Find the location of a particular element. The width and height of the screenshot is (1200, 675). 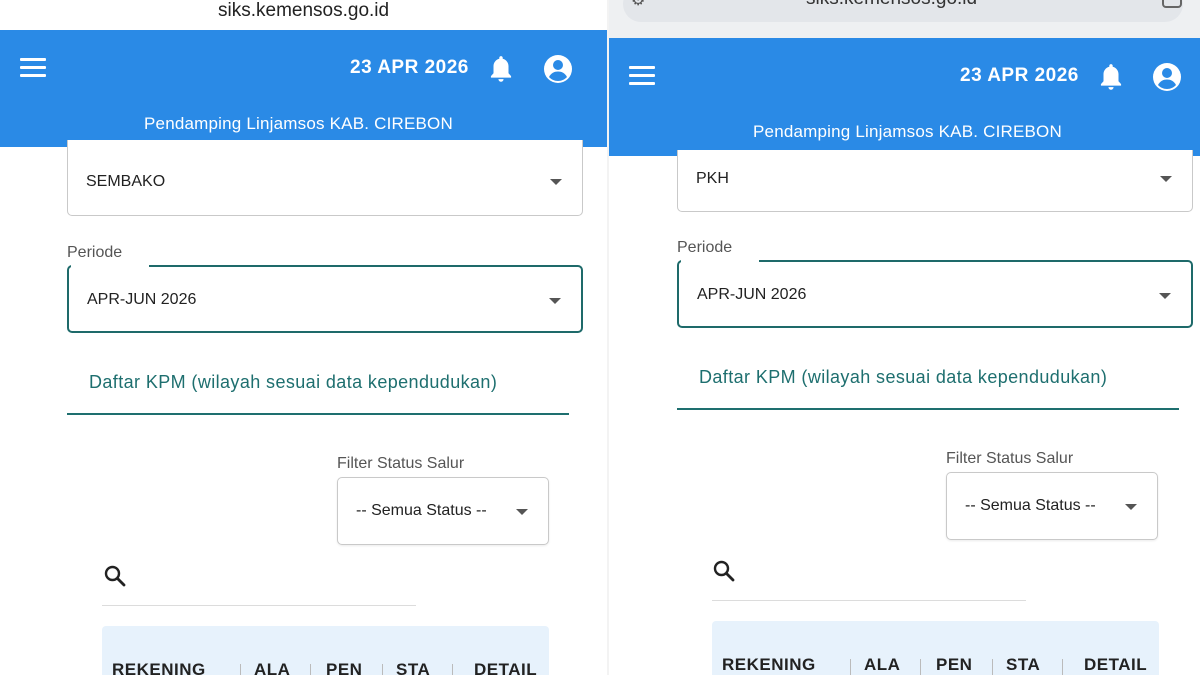

program-select-value: SEMBAKO is located at coordinates (126, 181).